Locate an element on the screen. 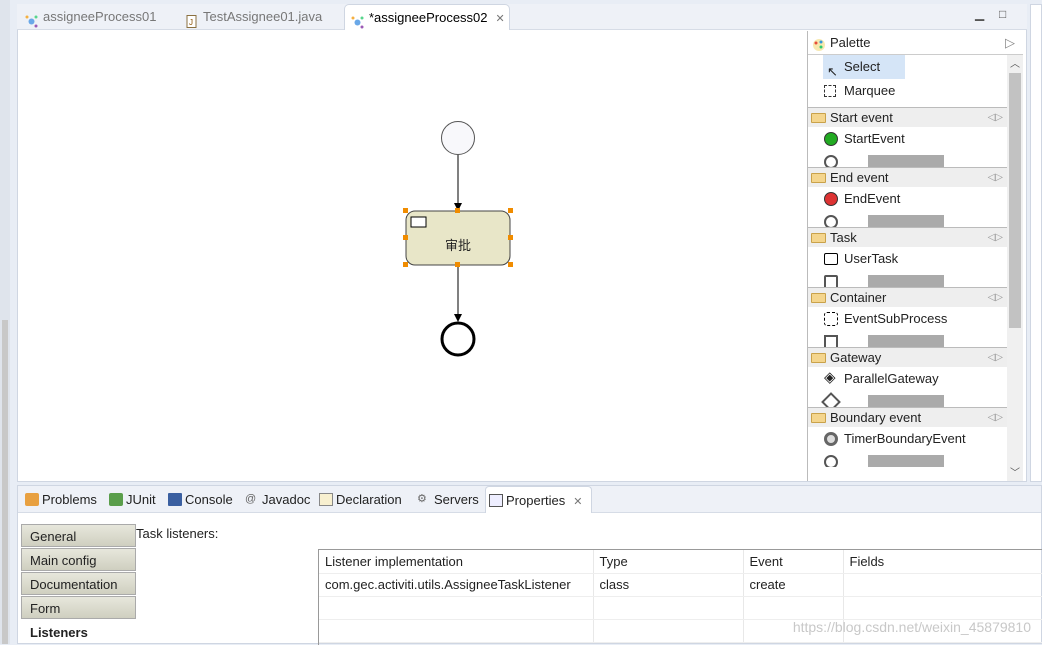  drawer-label: Task is located at coordinates (843, 237).